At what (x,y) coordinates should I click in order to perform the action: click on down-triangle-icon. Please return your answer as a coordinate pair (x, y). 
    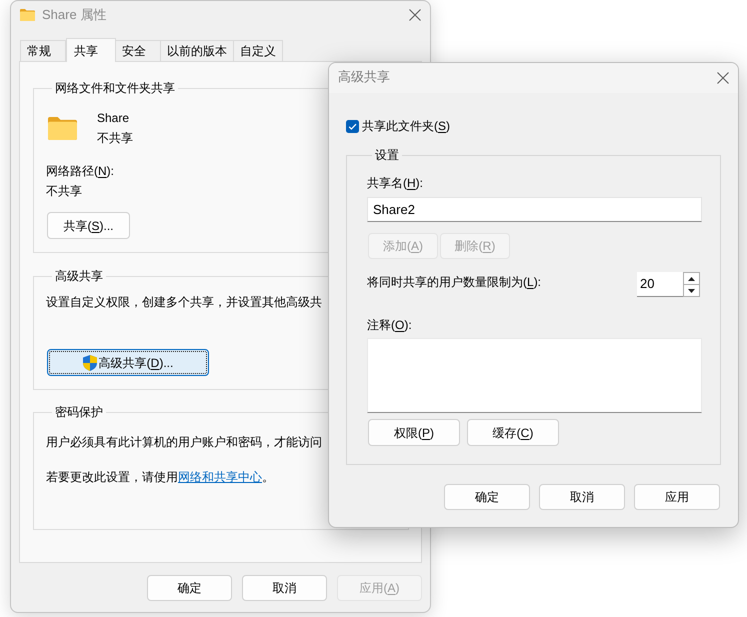
    Looking at the image, I should click on (691, 290).